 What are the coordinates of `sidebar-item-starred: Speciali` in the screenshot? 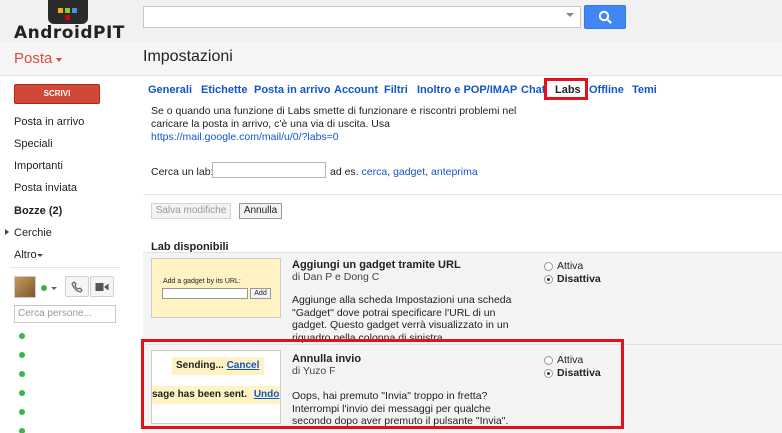 It's located at (33, 144).